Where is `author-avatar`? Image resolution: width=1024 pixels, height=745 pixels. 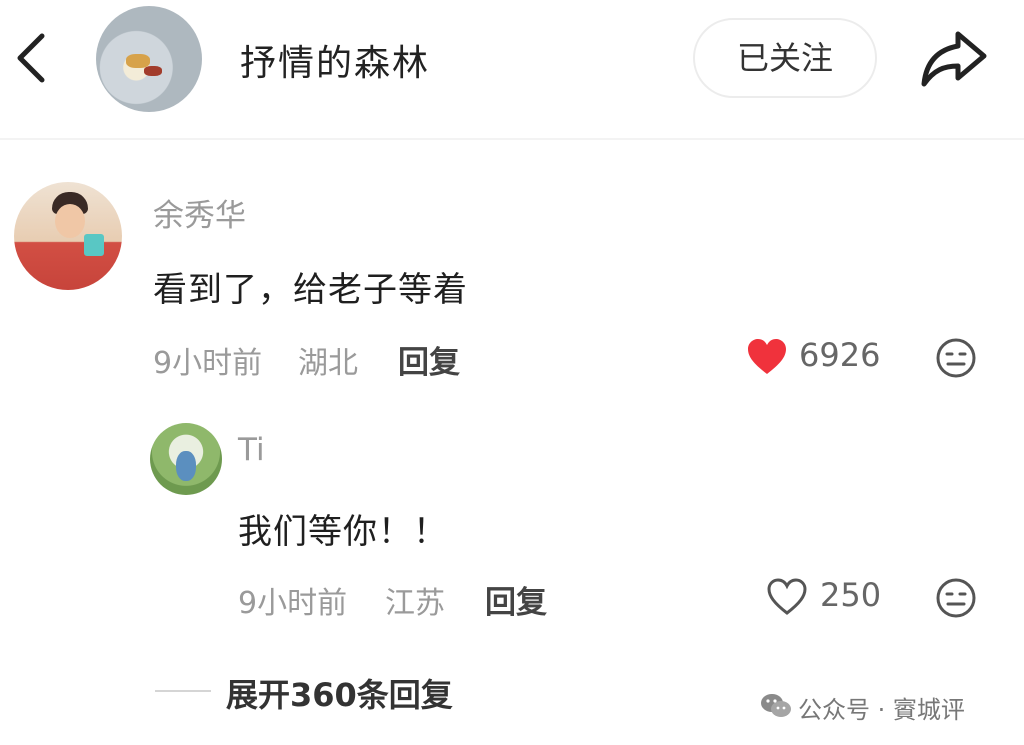
author-avatar is located at coordinates (149, 59).